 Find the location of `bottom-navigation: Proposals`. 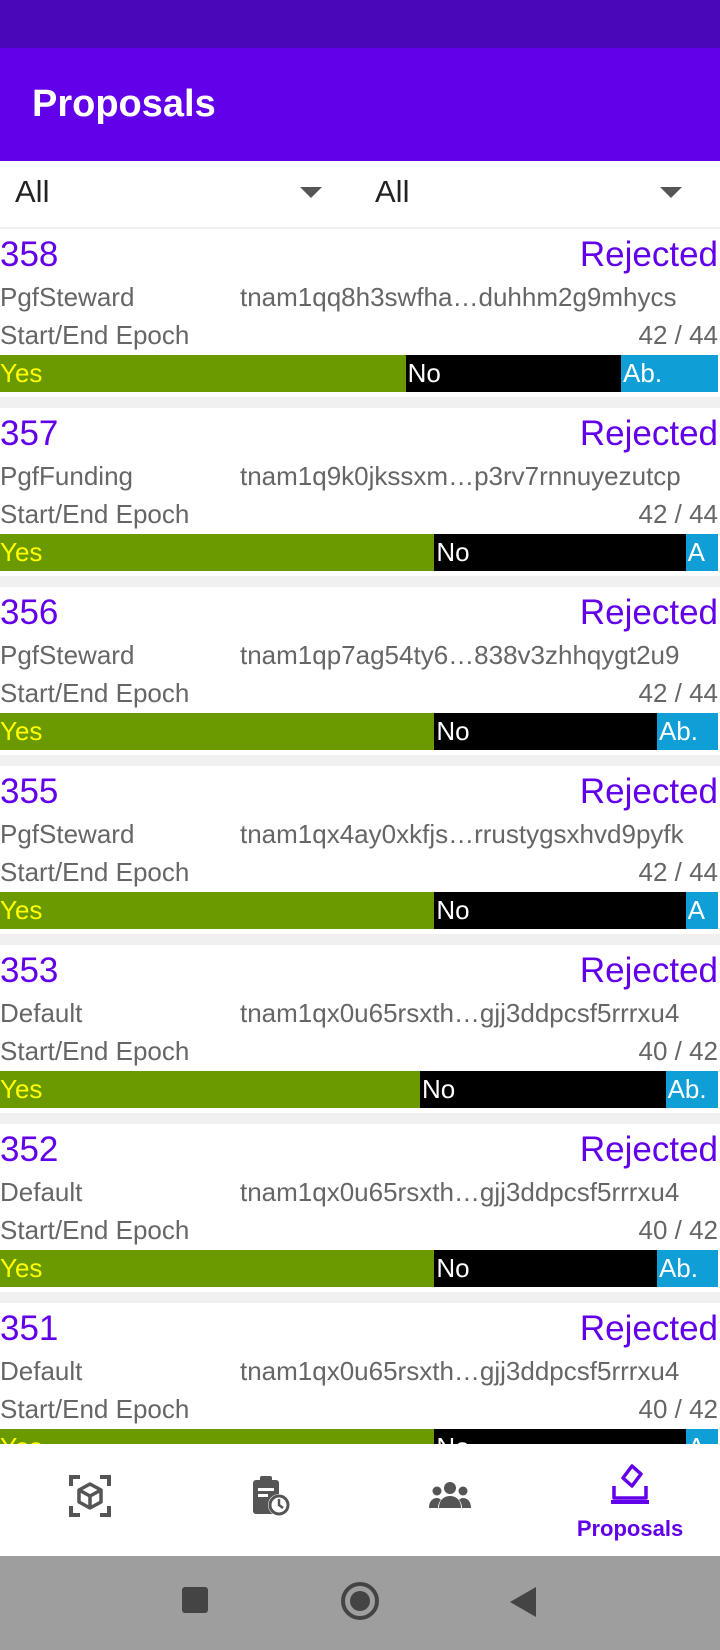

bottom-navigation: Proposals is located at coordinates (360, 1500).